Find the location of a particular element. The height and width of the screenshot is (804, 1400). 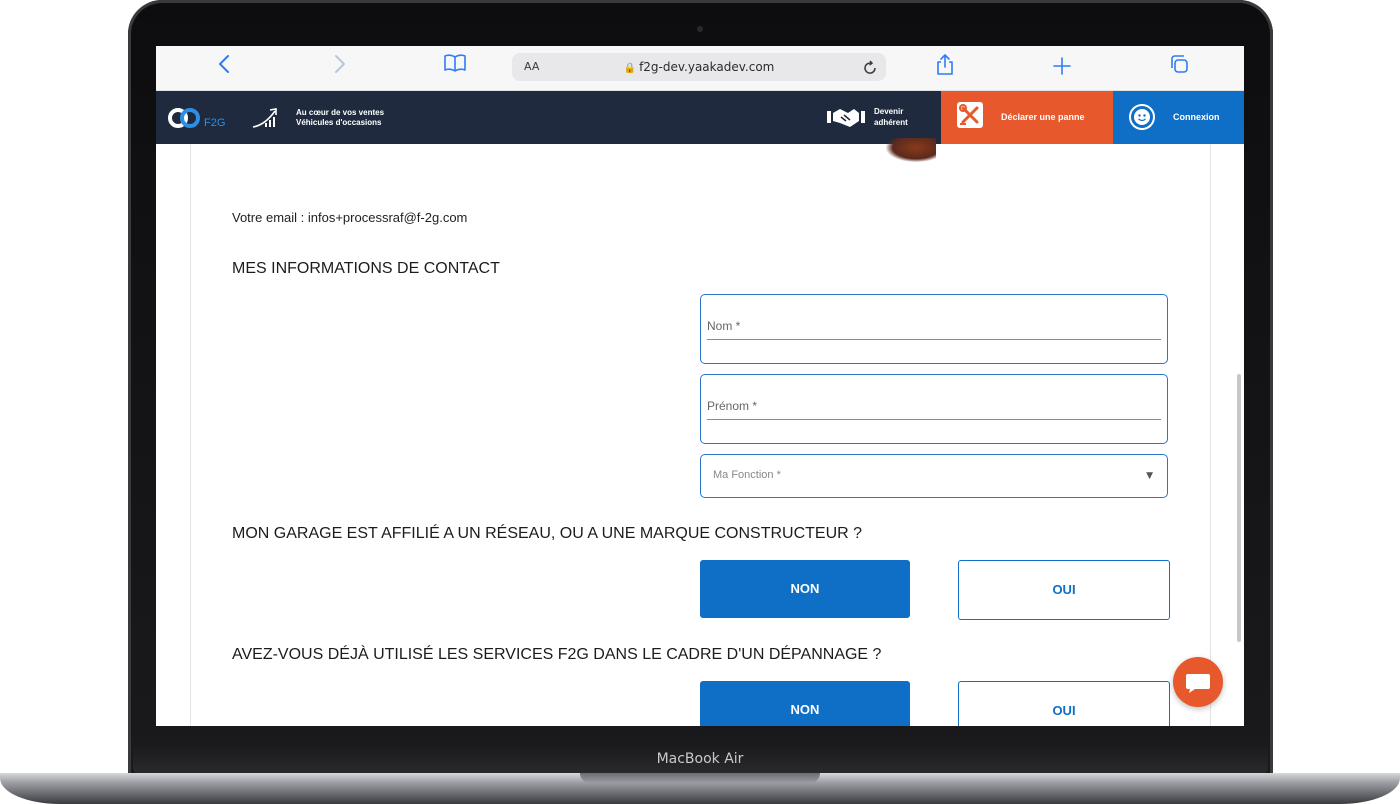

plus-icon is located at coordinates (1062, 66).